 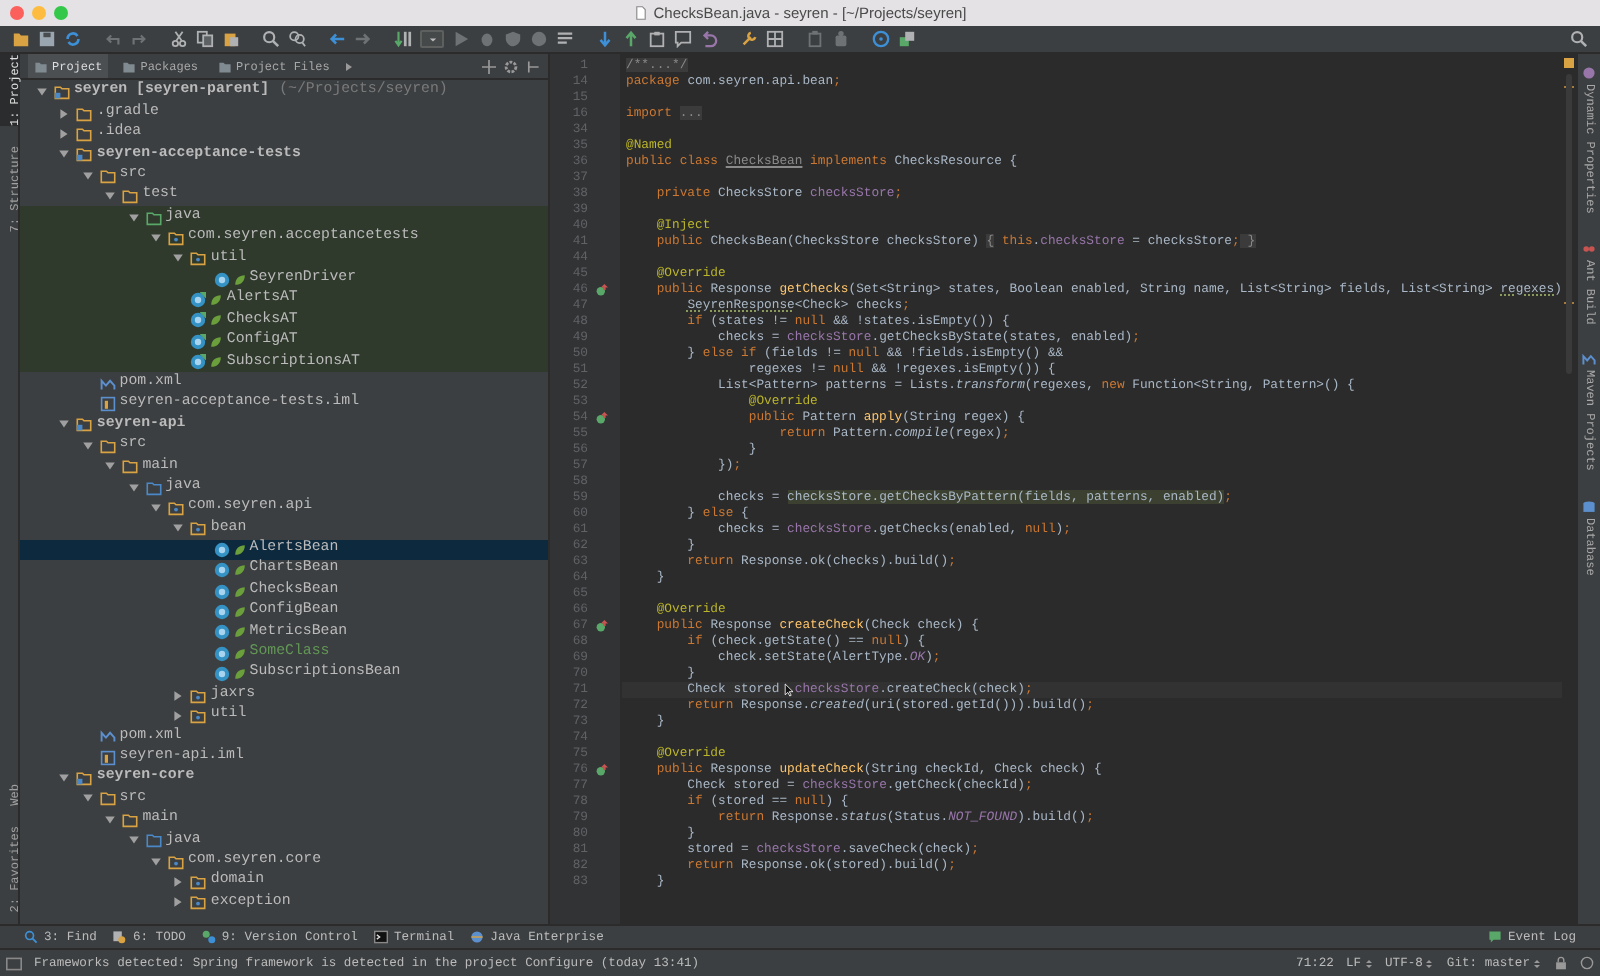 I want to click on wrench-icon, so click(x=749, y=39).